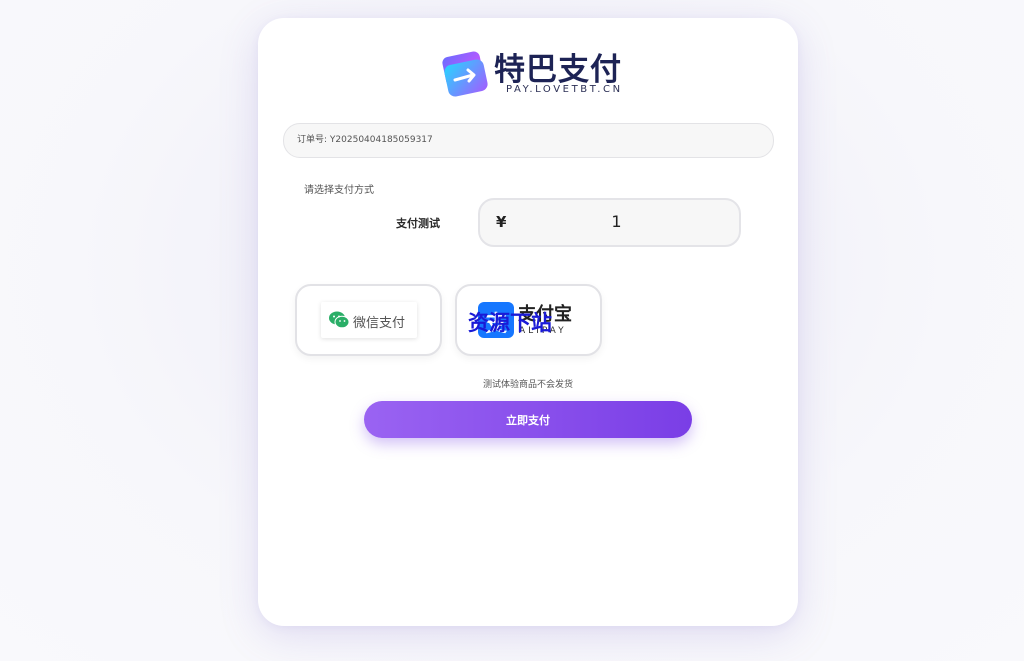  What do you see at coordinates (528, 140) in the screenshot?
I see `order-number-field: 订单号: Y20250404185059317` at bounding box center [528, 140].